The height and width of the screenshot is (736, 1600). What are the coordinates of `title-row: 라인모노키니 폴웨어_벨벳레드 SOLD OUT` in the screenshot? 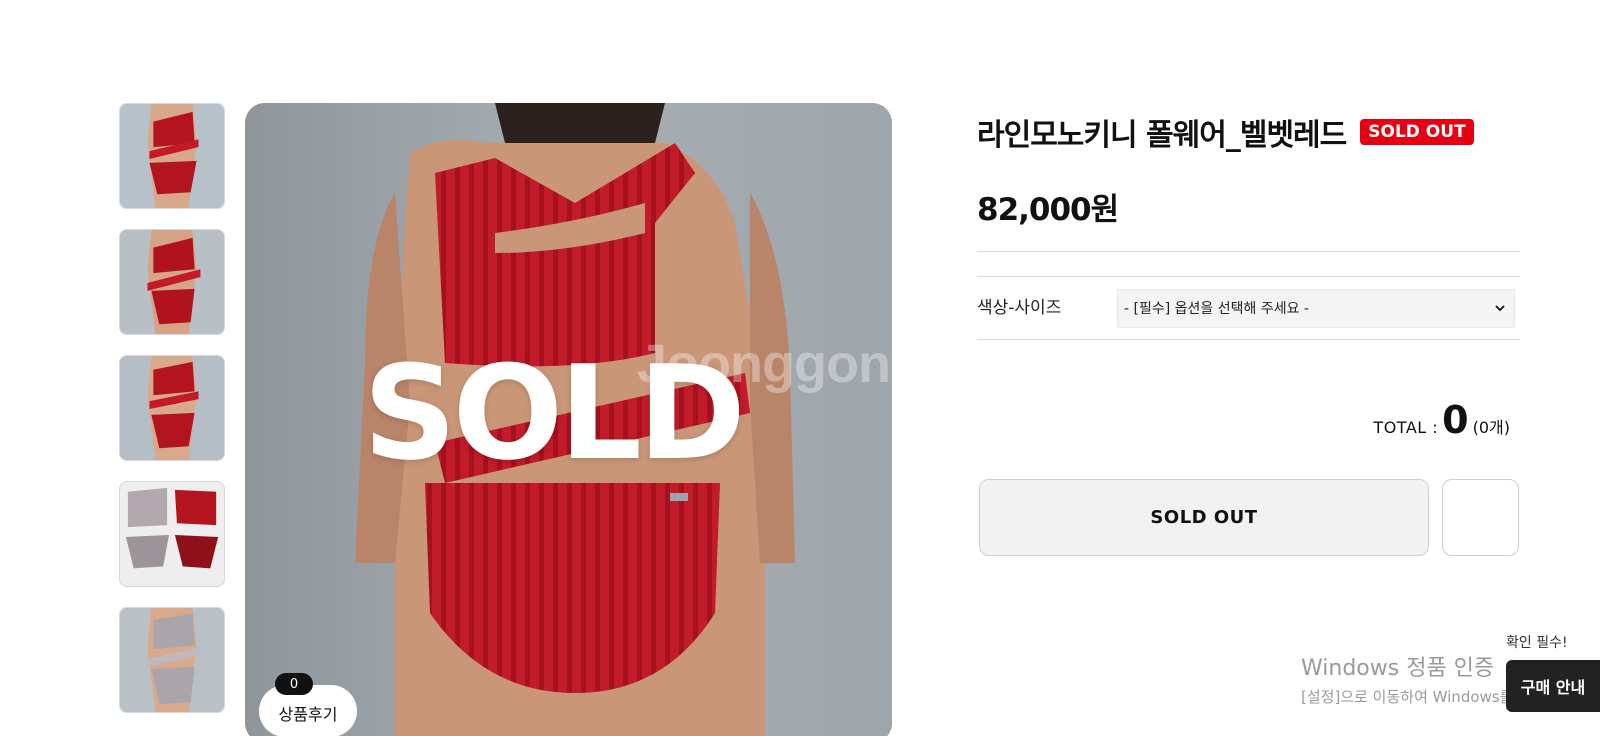 It's located at (1248, 132).